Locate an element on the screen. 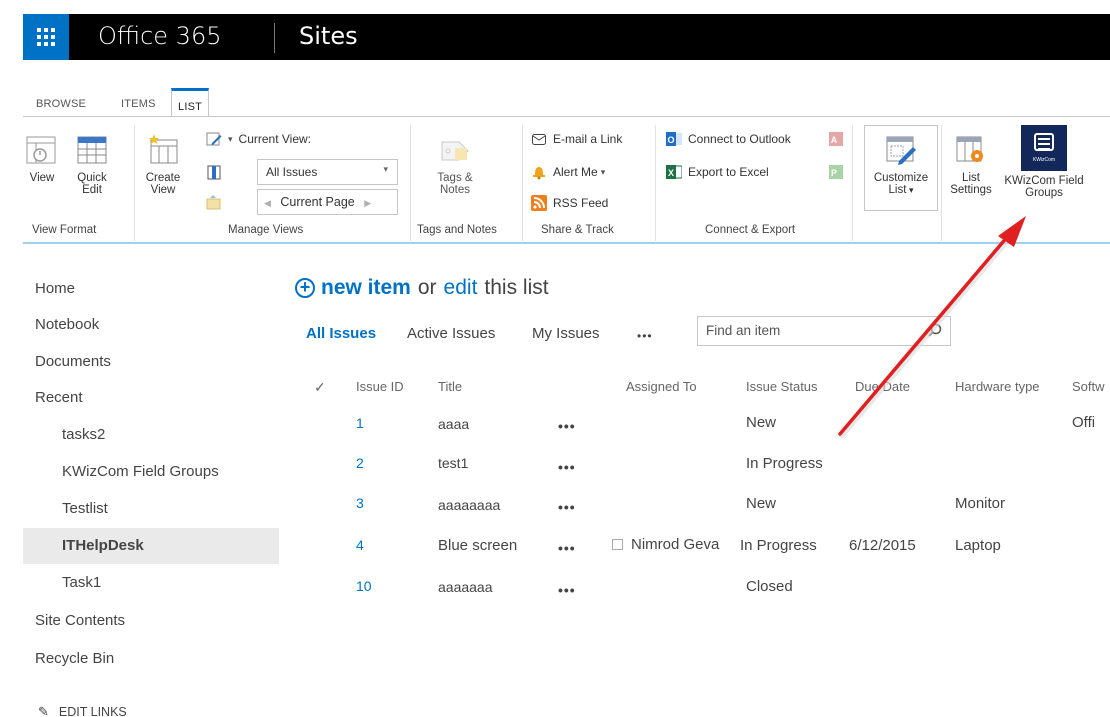 This screenshot has width=1110, height=717. outlook-icon: O is located at coordinates (674, 139).